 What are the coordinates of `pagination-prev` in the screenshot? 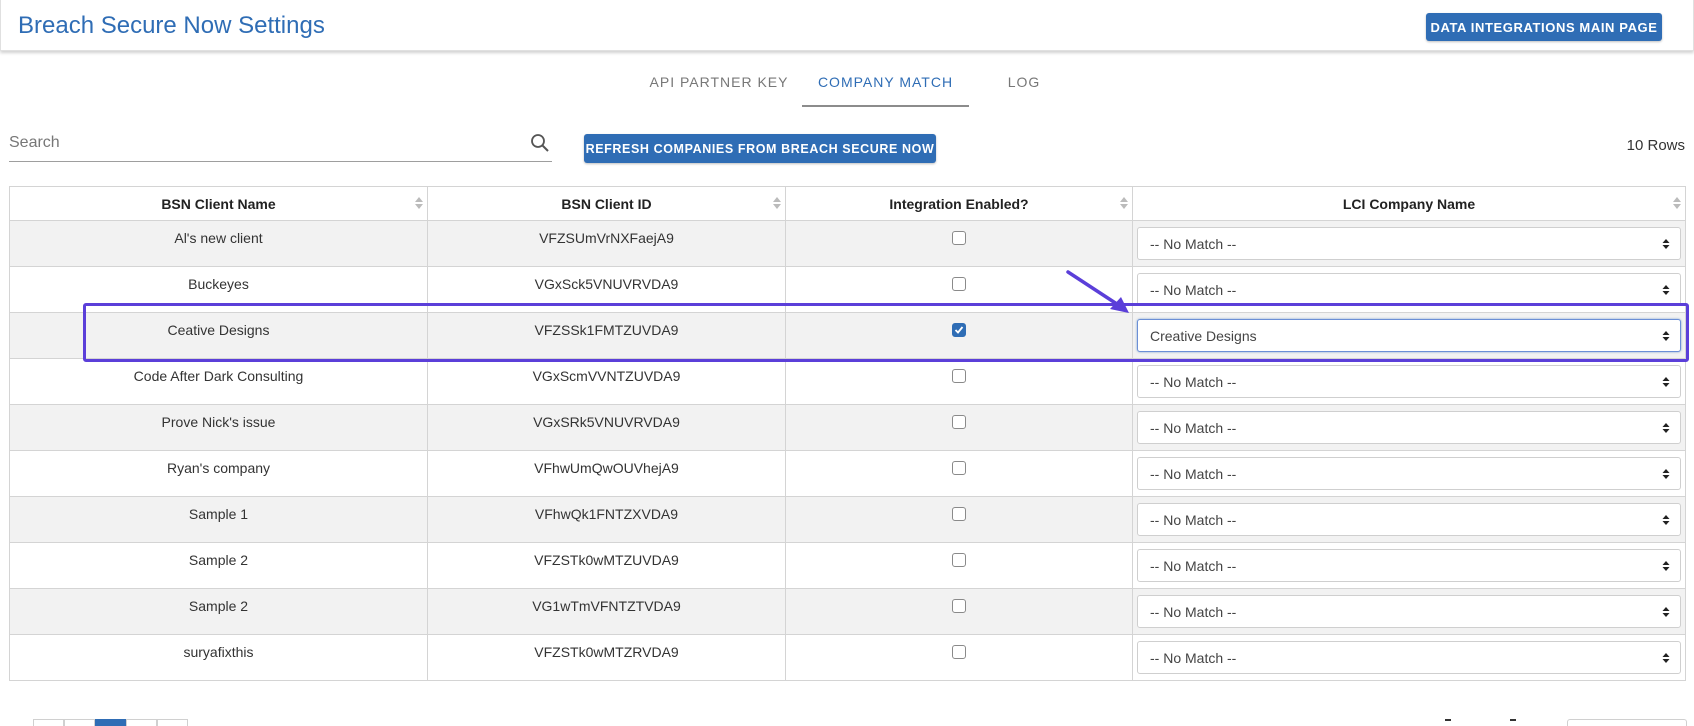 It's located at (79, 722).